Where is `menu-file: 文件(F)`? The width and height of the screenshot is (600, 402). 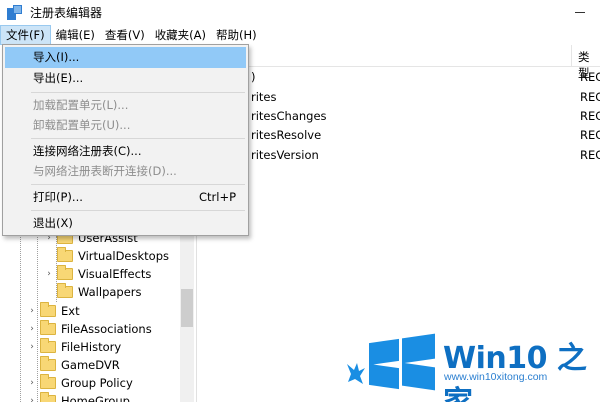 menu-file: 文件(F) is located at coordinates (25, 34).